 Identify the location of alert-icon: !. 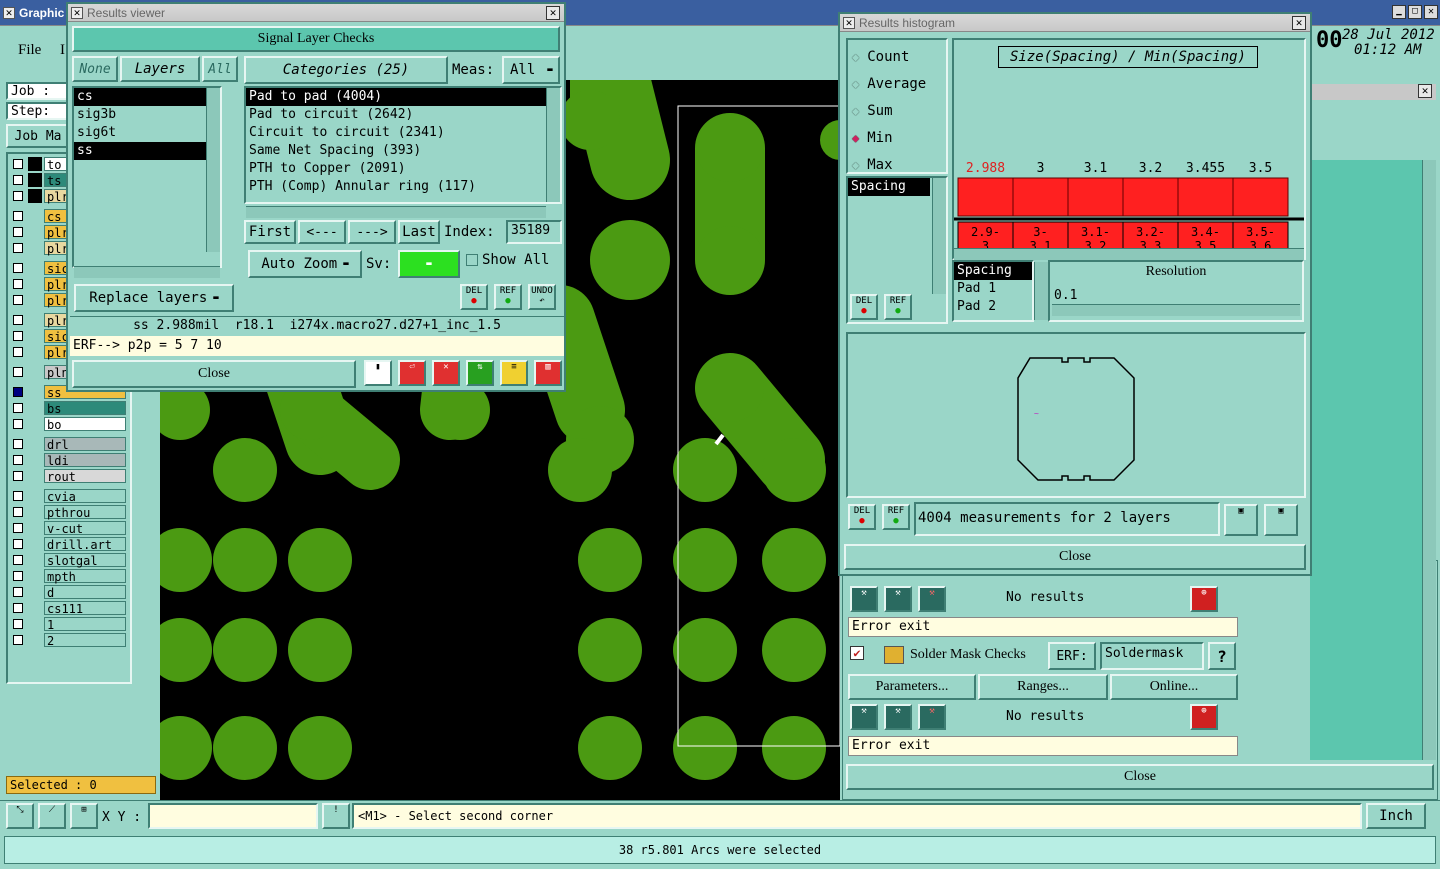
(336, 816).